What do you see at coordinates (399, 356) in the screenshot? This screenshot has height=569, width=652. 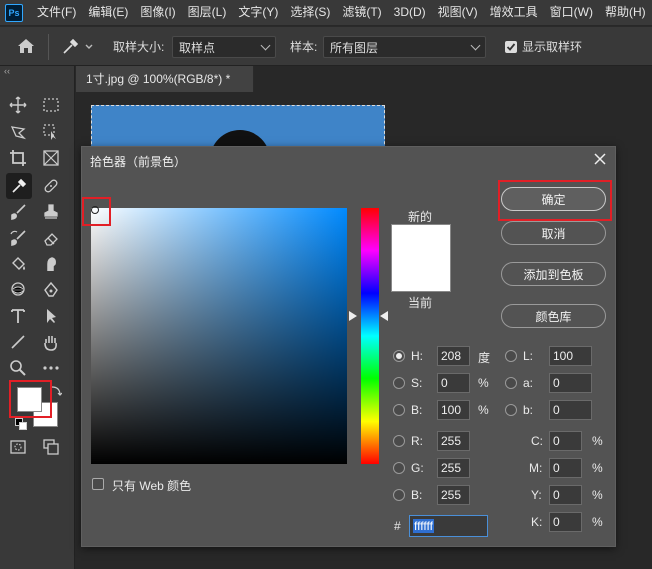 I see `h-radio` at bounding box center [399, 356].